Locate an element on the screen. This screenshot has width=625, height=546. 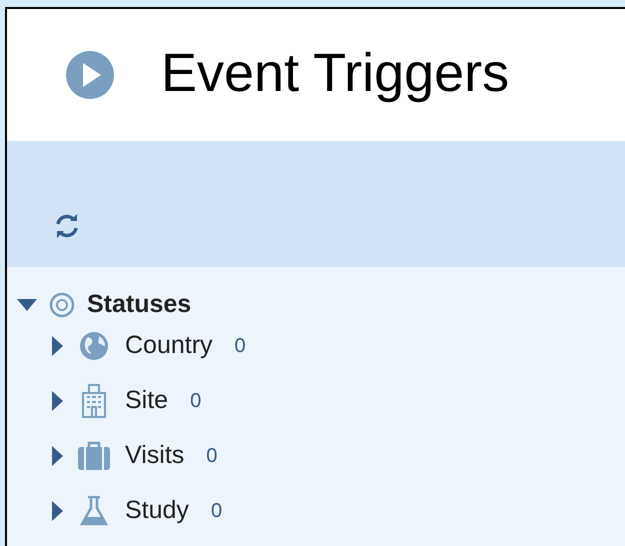
building-icon is located at coordinates (94, 401).